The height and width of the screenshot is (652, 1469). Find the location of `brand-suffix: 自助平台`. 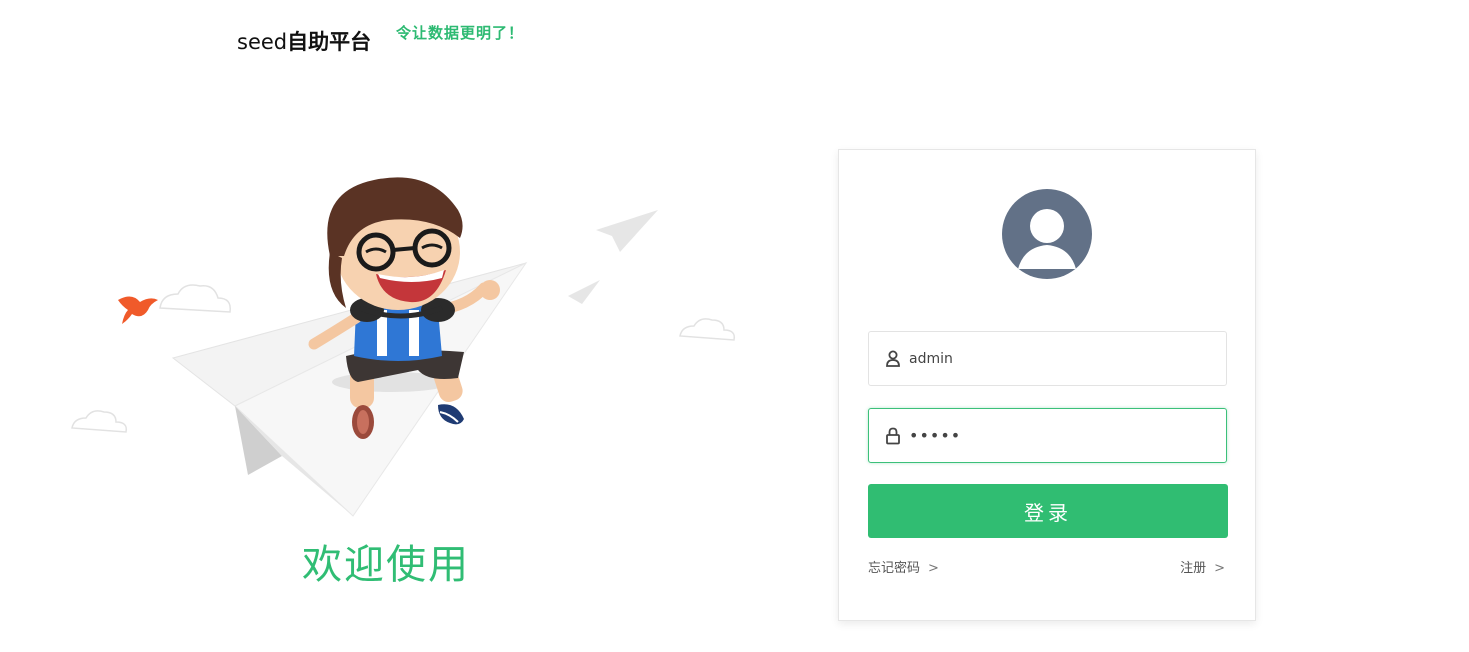

brand-suffix: 自助平台 is located at coordinates (329, 42).